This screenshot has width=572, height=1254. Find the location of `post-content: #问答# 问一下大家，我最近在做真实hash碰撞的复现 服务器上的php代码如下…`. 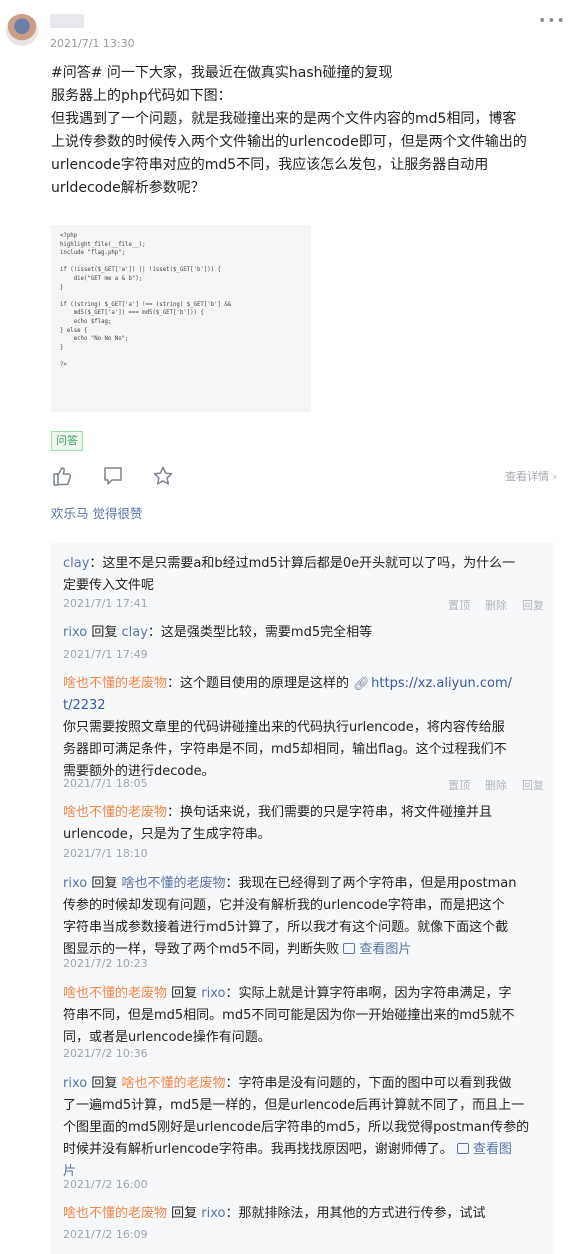

post-content: #问答# 问一下大家，我最近在做真实hash碰撞的复现 服务器上的php代码如下… is located at coordinates (304, 131).